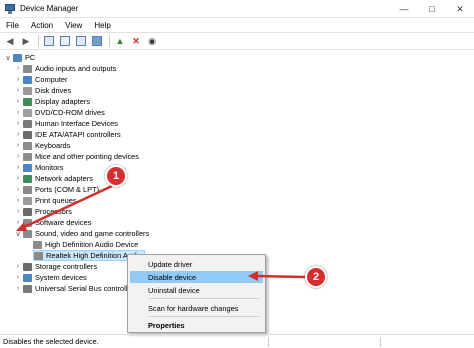  I want to click on tree-item-software: › Software devices, so click(52, 222).